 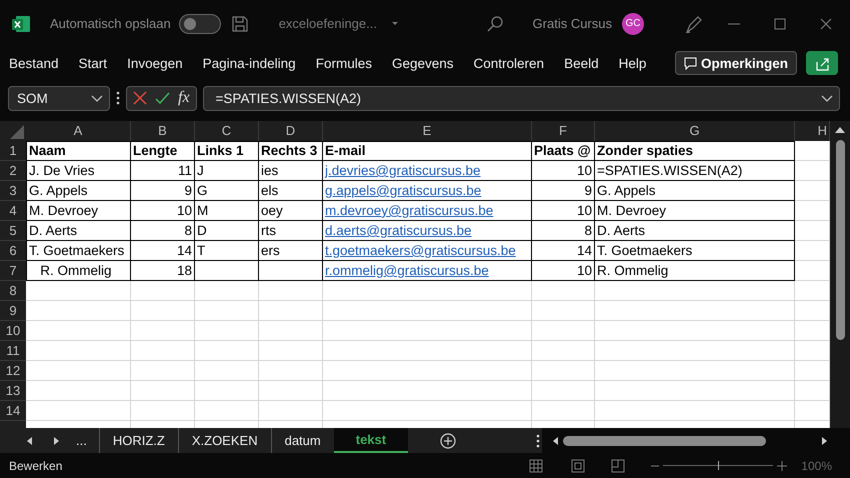 I want to click on row-header: 5, so click(x=13, y=230).